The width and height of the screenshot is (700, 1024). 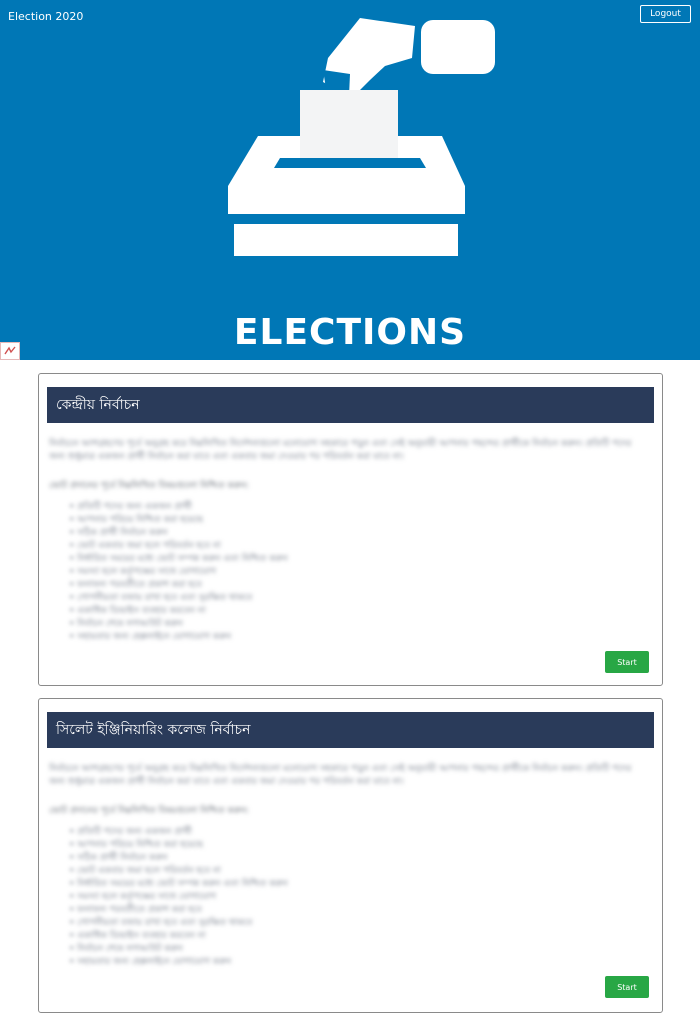 I want to click on hero-title: ELECTIONS, so click(x=350, y=332).